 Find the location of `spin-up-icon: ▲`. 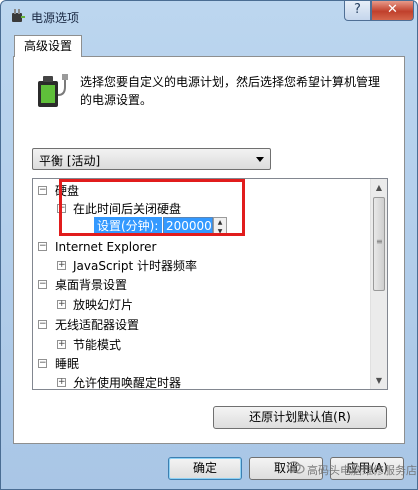

spin-up-icon: ▲ is located at coordinates (220, 222).